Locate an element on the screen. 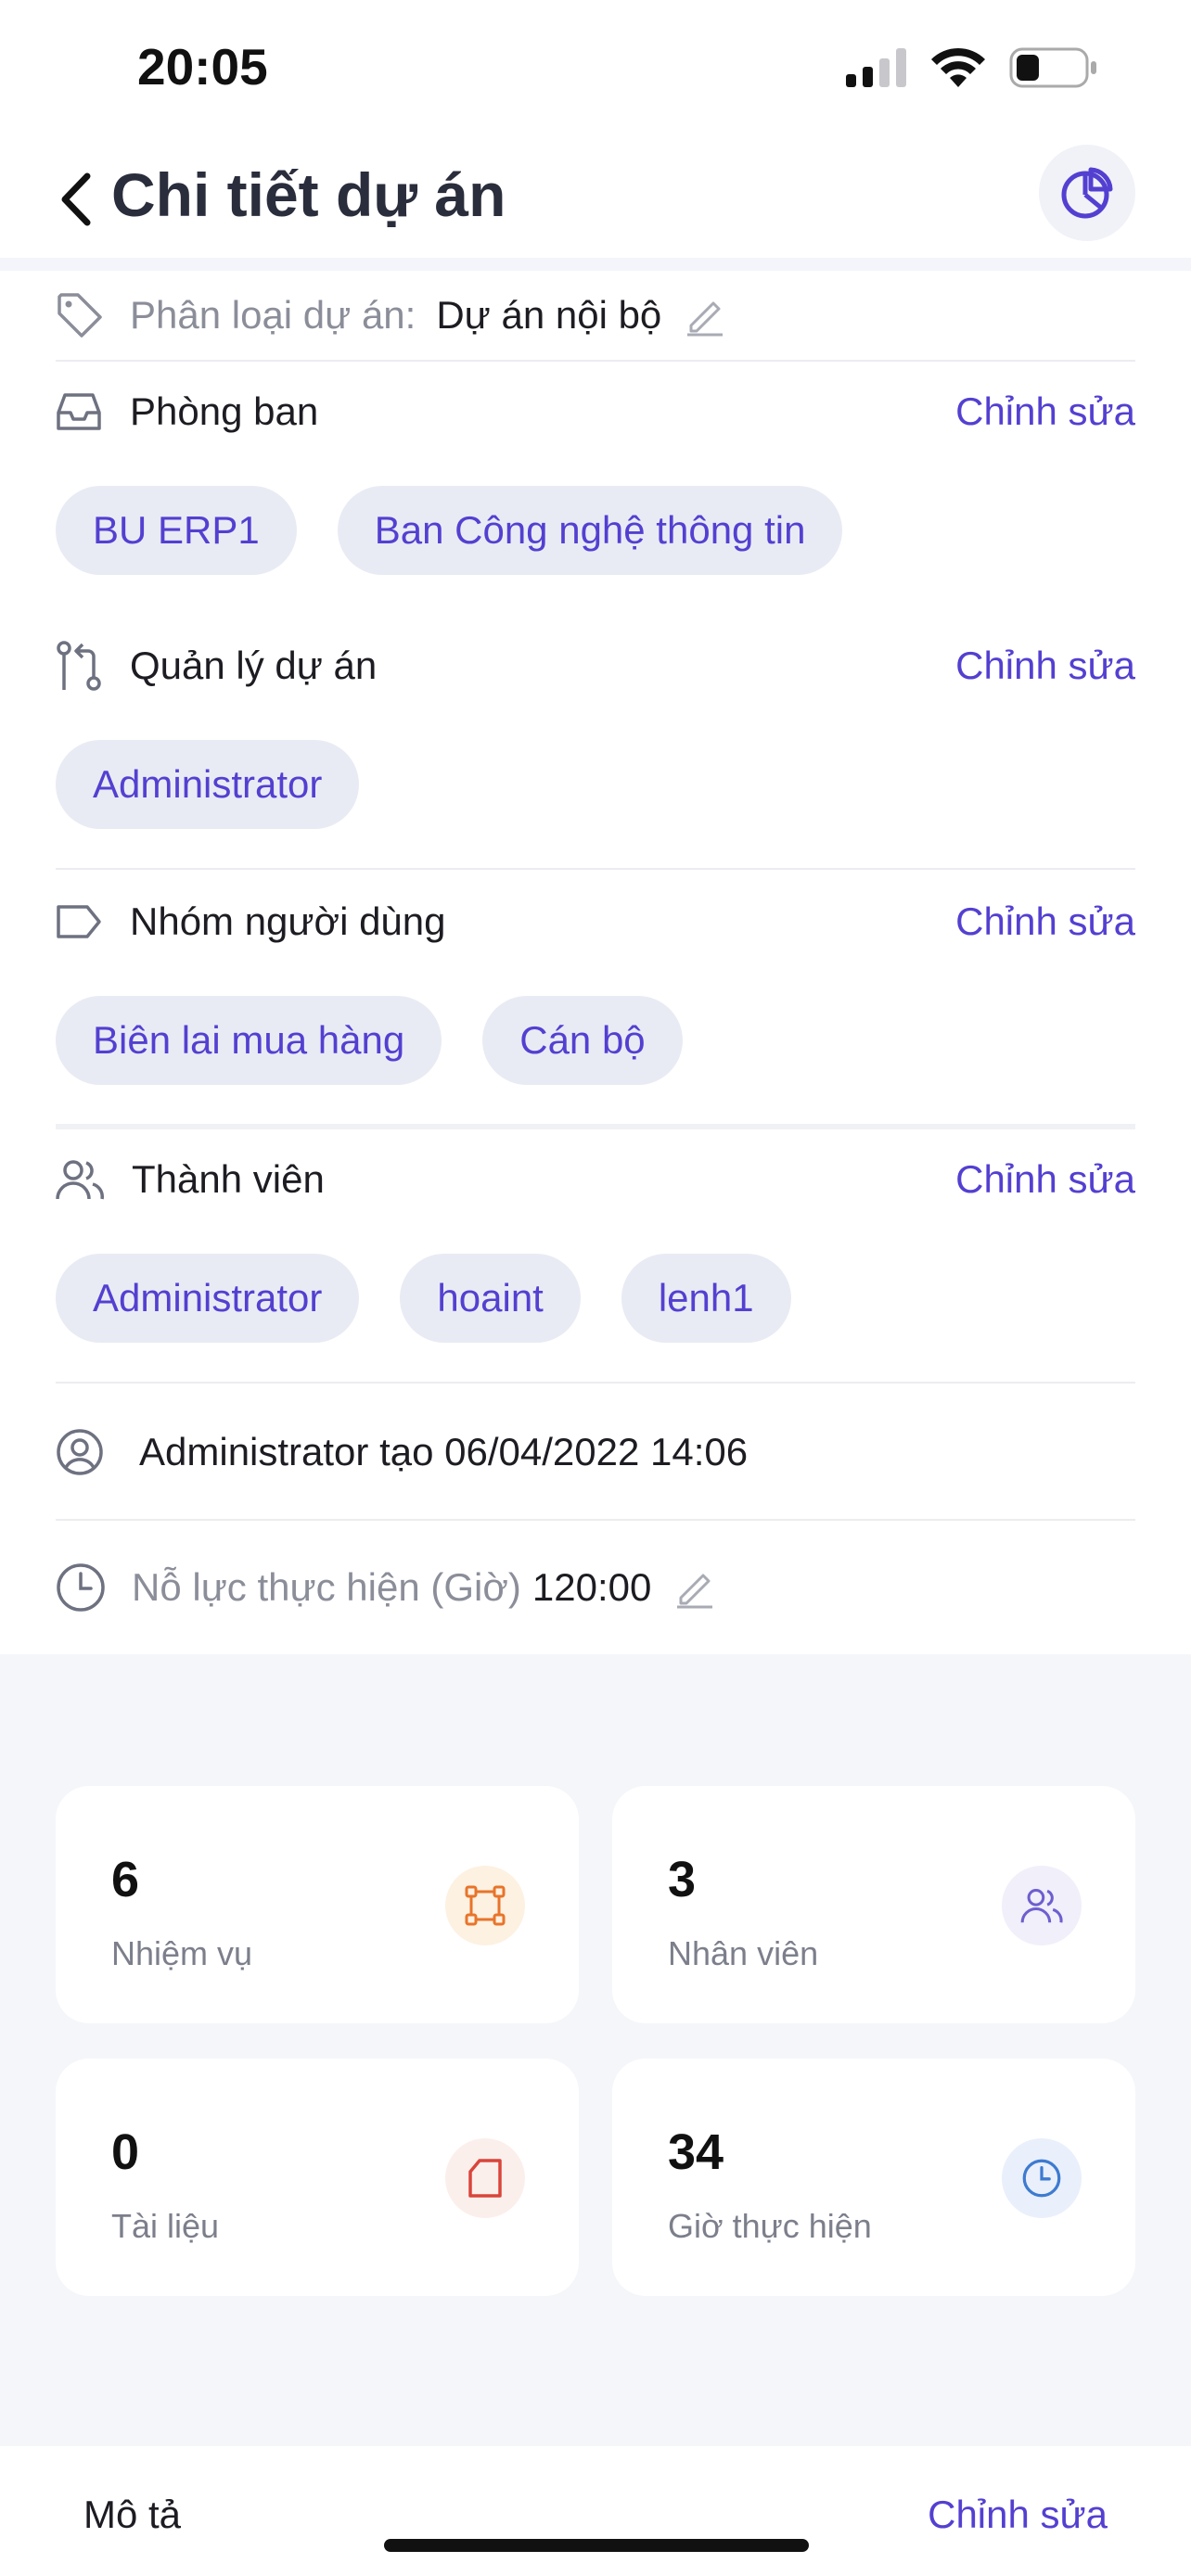  user-groups-label: Nhóm người dùng is located at coordinates (288, 921).